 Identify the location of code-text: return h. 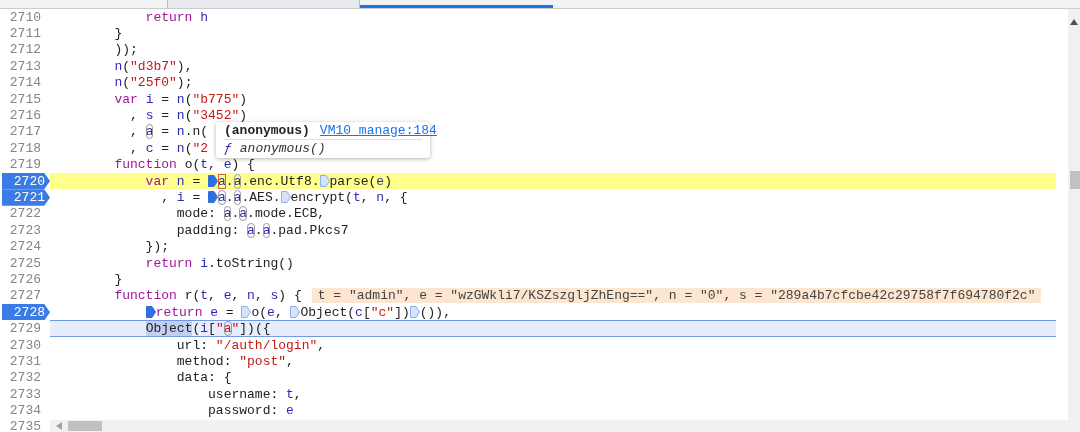
(176, 17).